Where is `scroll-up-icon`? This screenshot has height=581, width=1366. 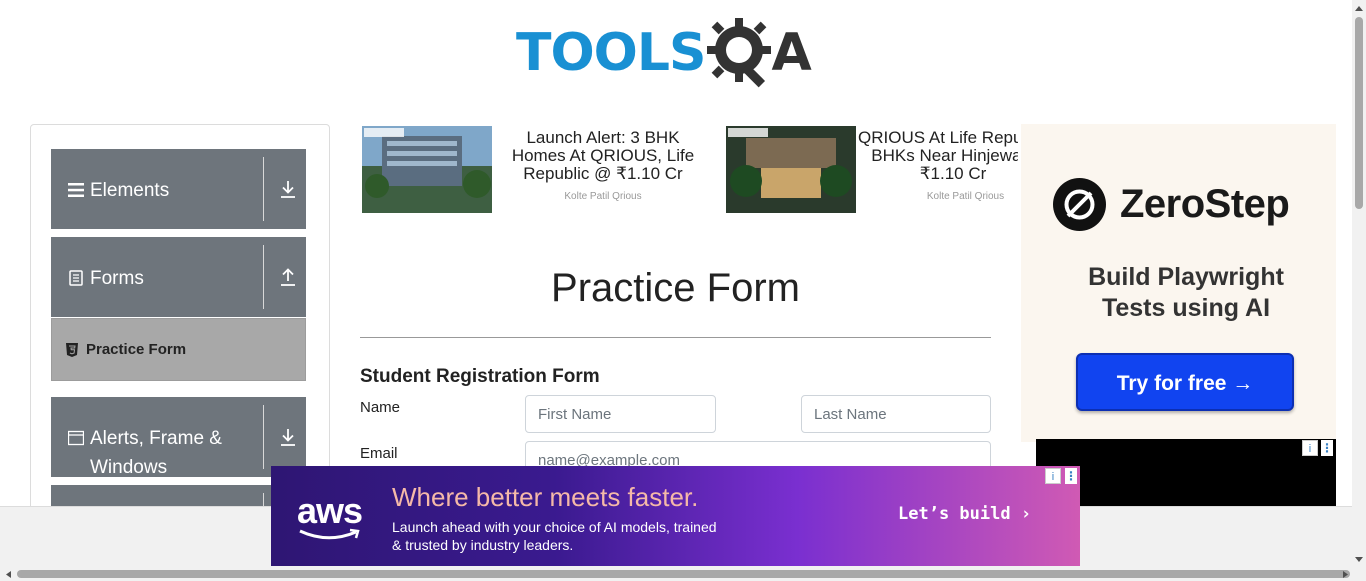 scroll-up-icon is located at coordinates (1359, 9).